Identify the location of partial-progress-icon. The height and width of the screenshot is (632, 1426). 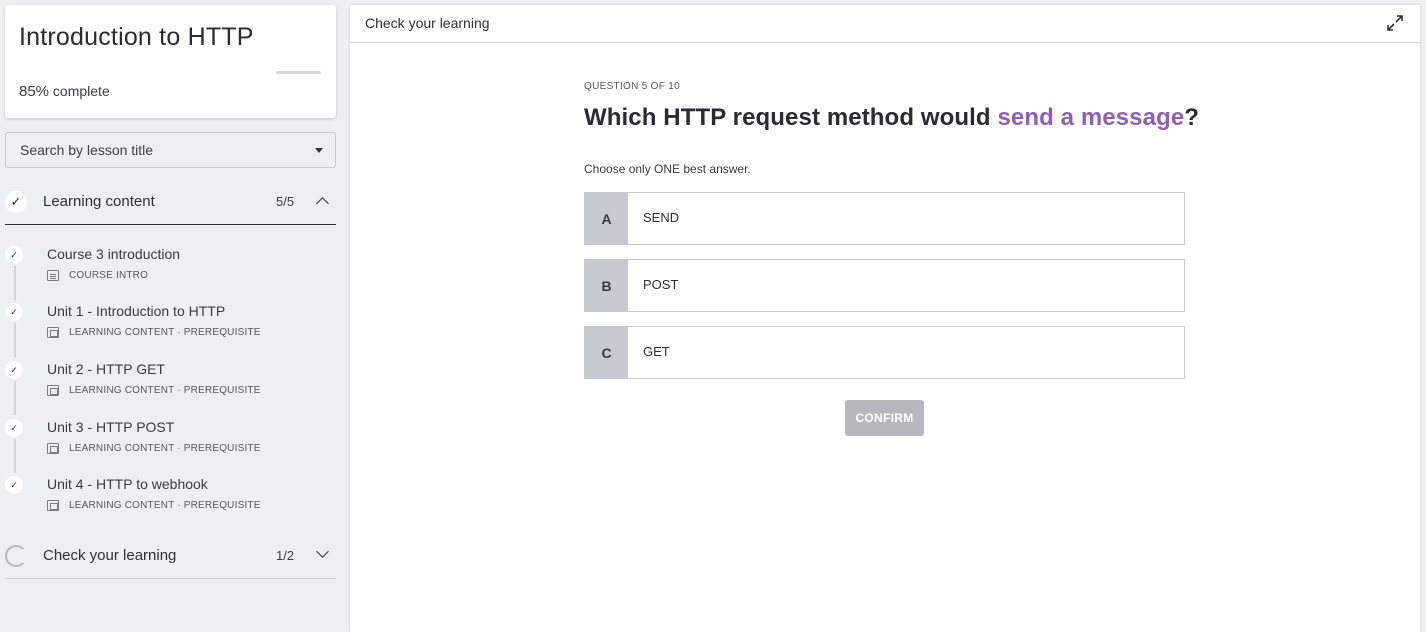
(16, 556).